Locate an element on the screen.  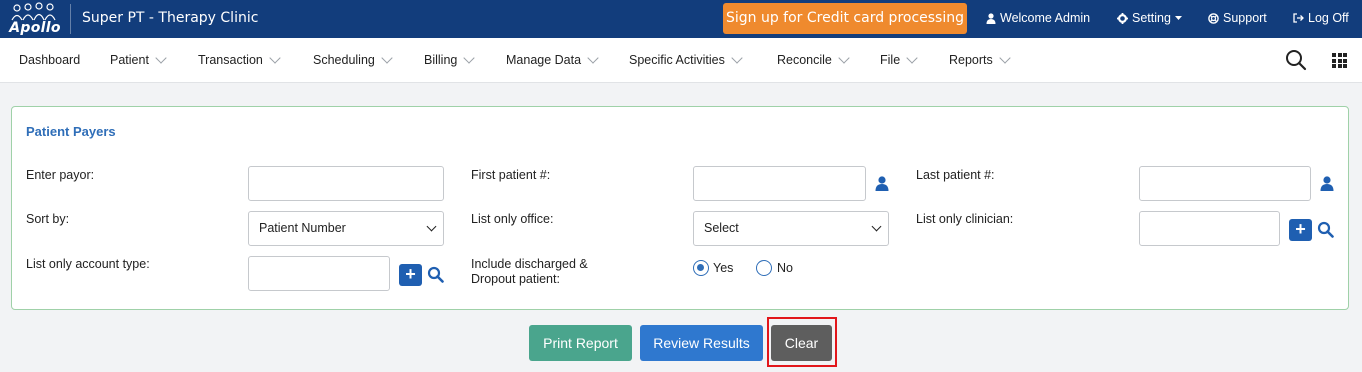
nav-label: Dashboard is located at coordinates (50, 60).